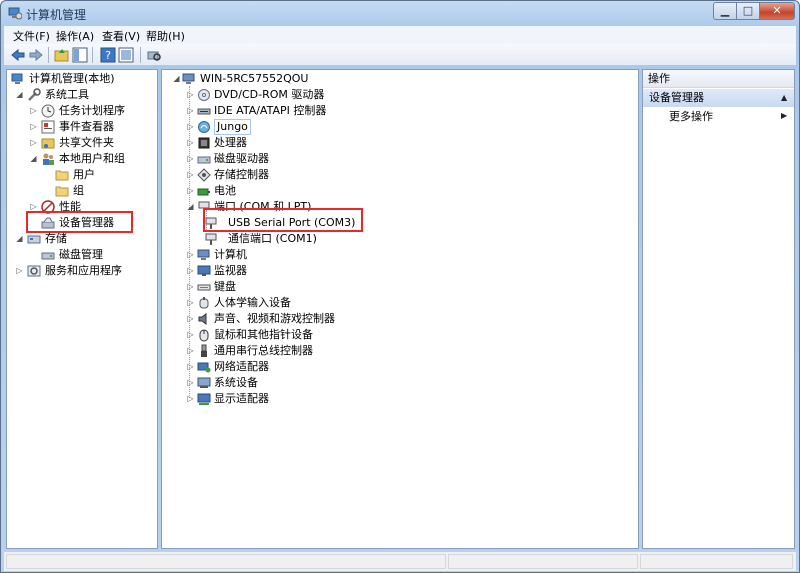 This screenshot has height=573, width=800. I want to click on forward-arrow-icon, so click(36, 55).